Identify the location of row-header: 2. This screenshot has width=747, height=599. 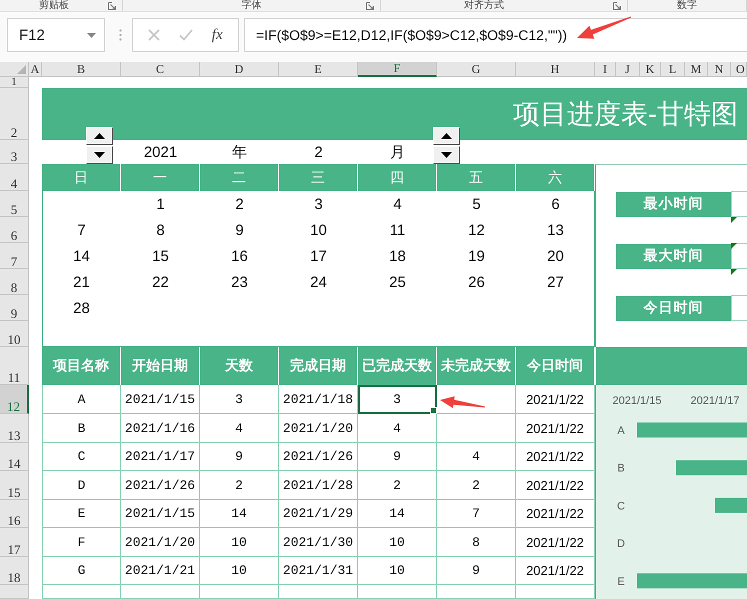
(14, 114).